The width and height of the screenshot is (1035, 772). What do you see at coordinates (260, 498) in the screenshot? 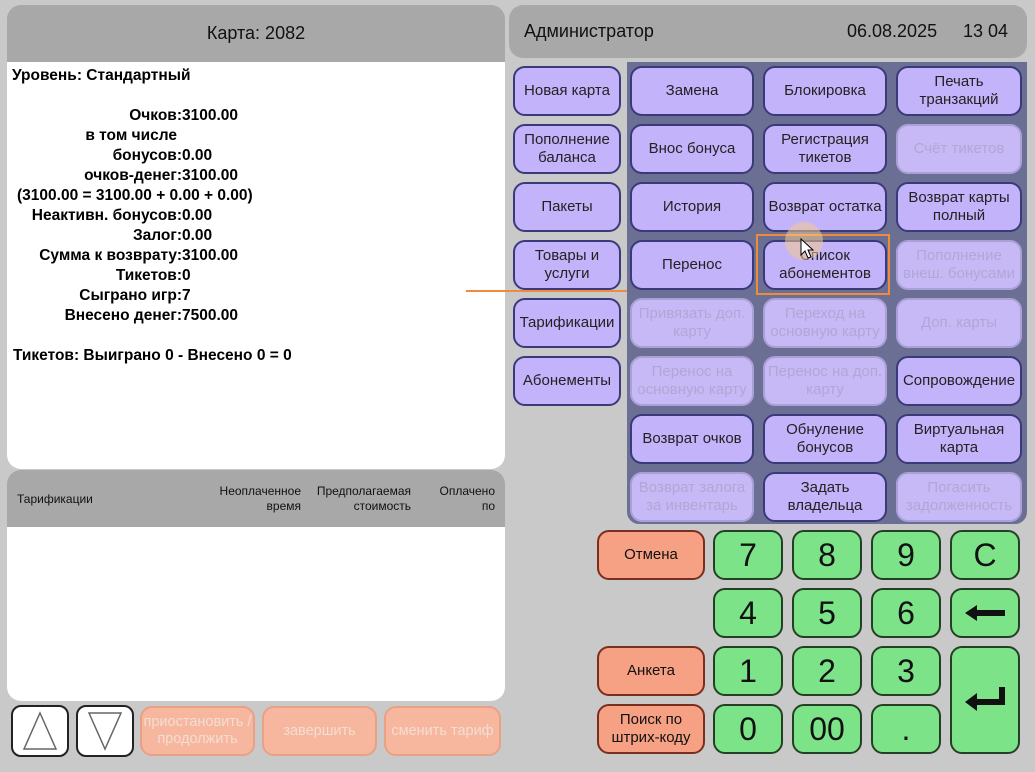
I see `col-unpaid-time: Неоплаченное время` at bounding box center [260, 498].